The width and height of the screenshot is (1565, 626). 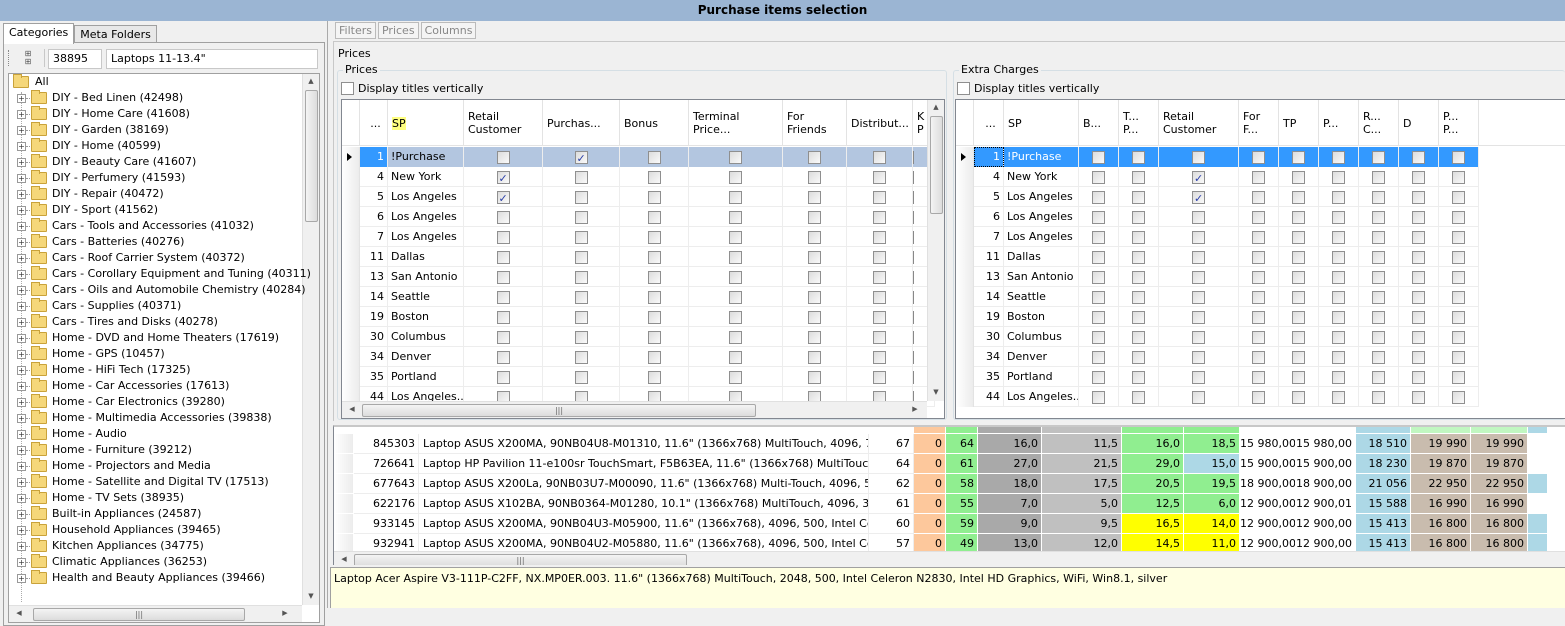 I want to click on scroll-right-icon: ▶, so click(x=285, y=613).